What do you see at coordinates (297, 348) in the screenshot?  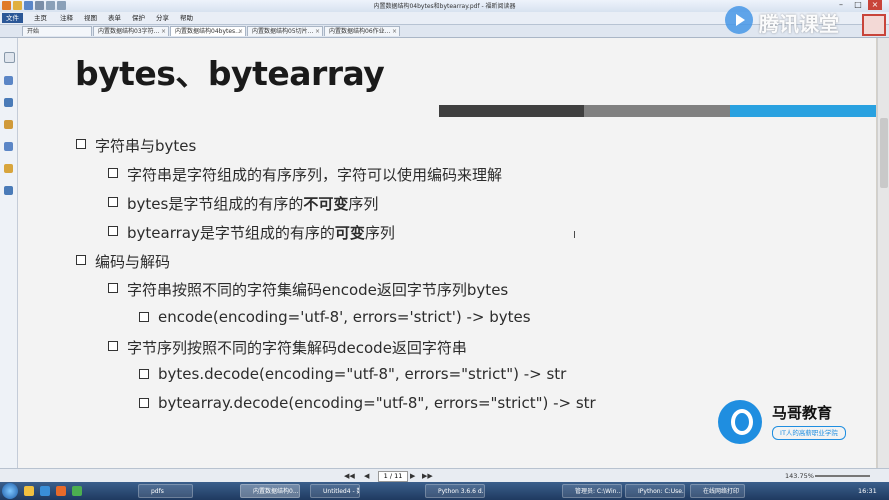 I see `bullet-text: 字节序列按照不同的字符集解码decode返回字符串` at bounding box center [297, 348].